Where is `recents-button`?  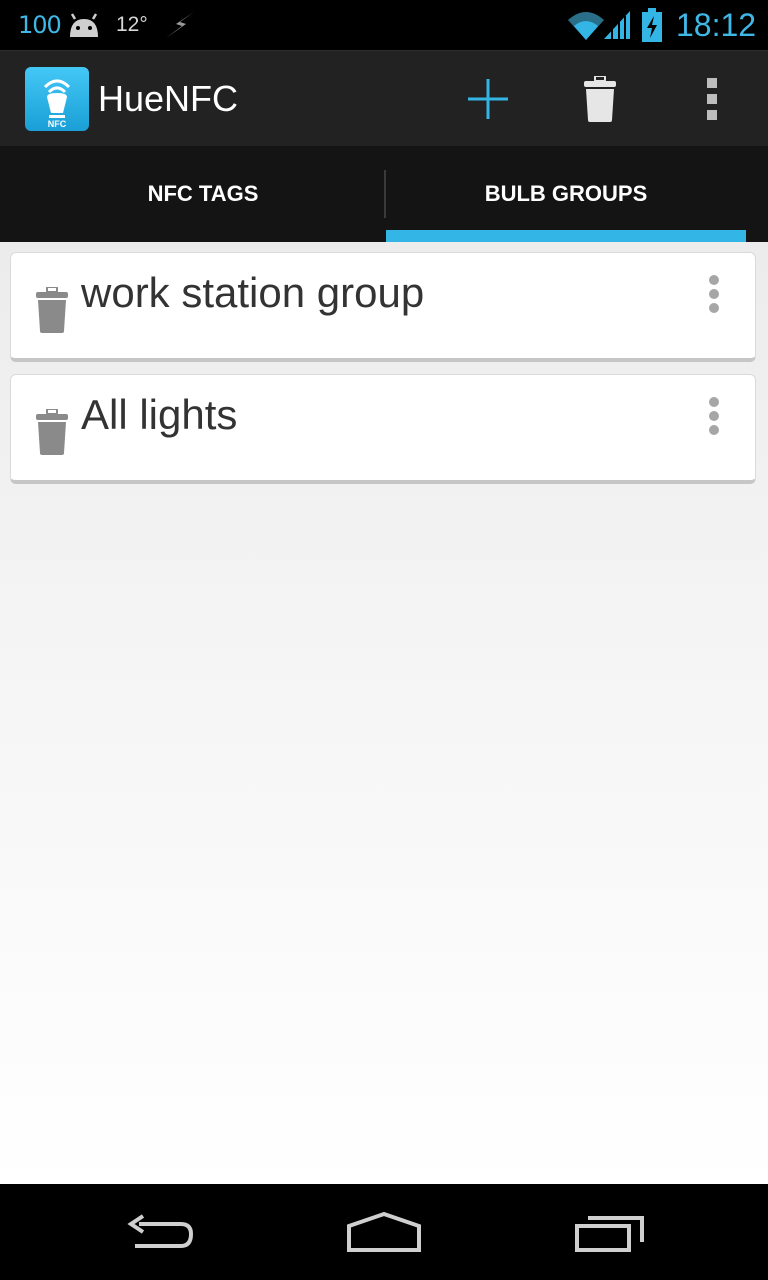
recents-button is located at coordinates (610, 1232).